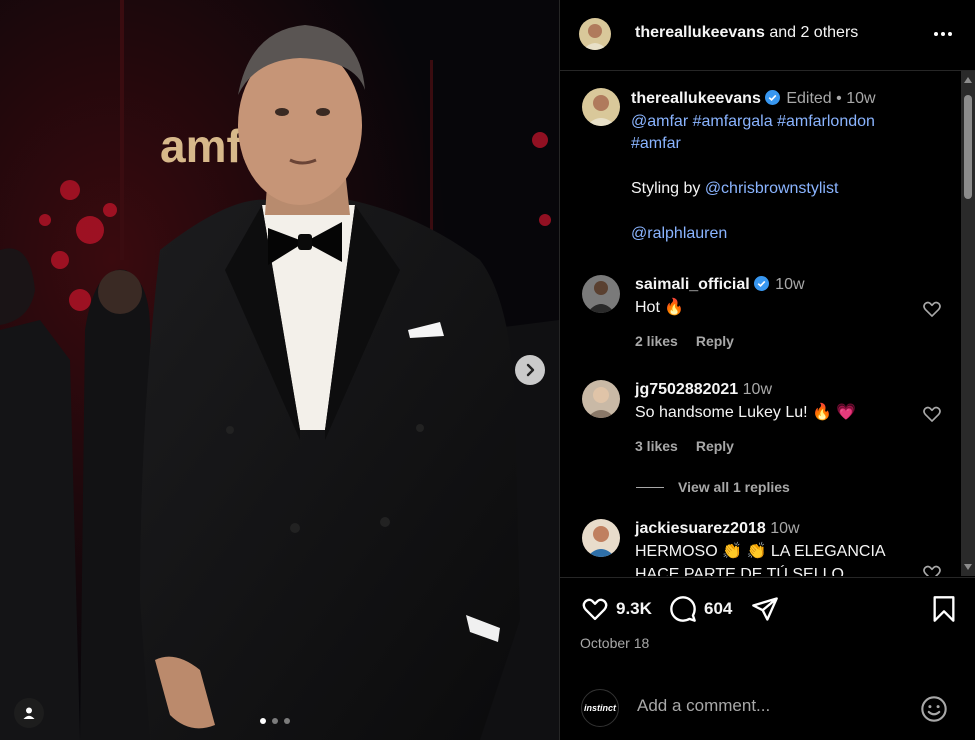 Image resolution: width=975 pixels, height=740 pixels. I want to click on bookmark-icon, so click(944, 609).